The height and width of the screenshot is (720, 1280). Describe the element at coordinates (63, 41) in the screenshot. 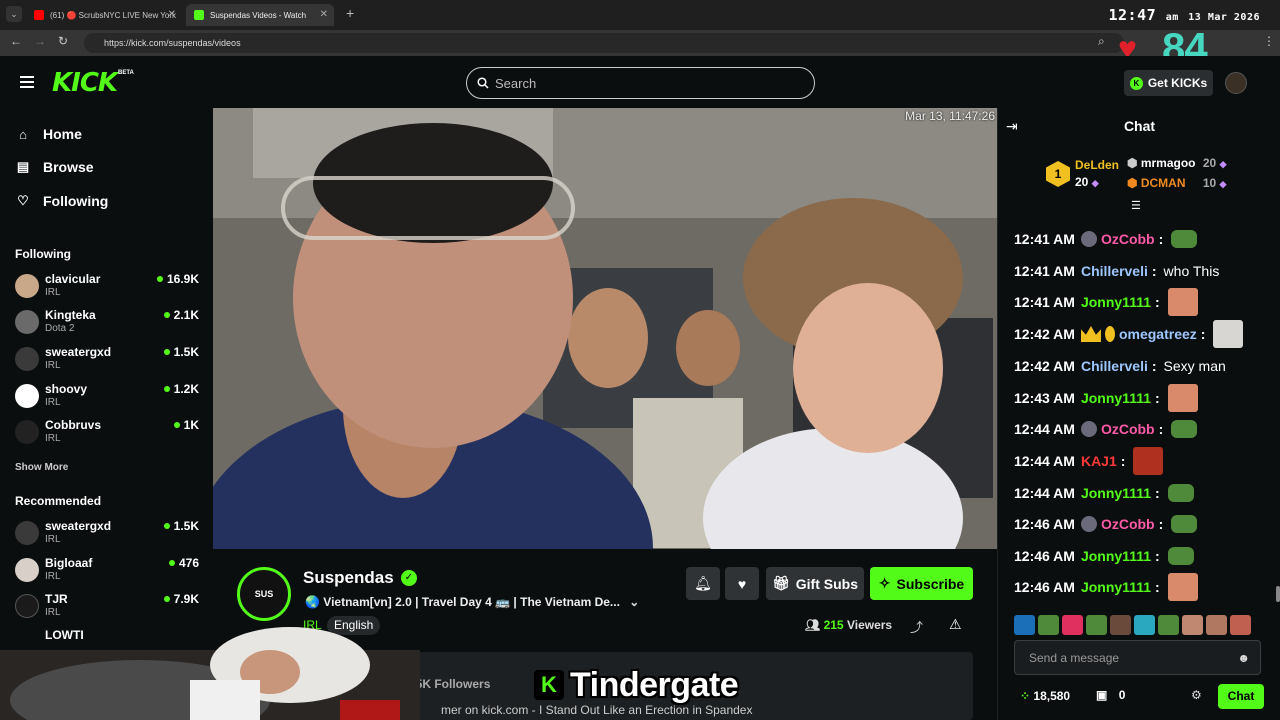

I see `reload-icon: ↻` at that location.